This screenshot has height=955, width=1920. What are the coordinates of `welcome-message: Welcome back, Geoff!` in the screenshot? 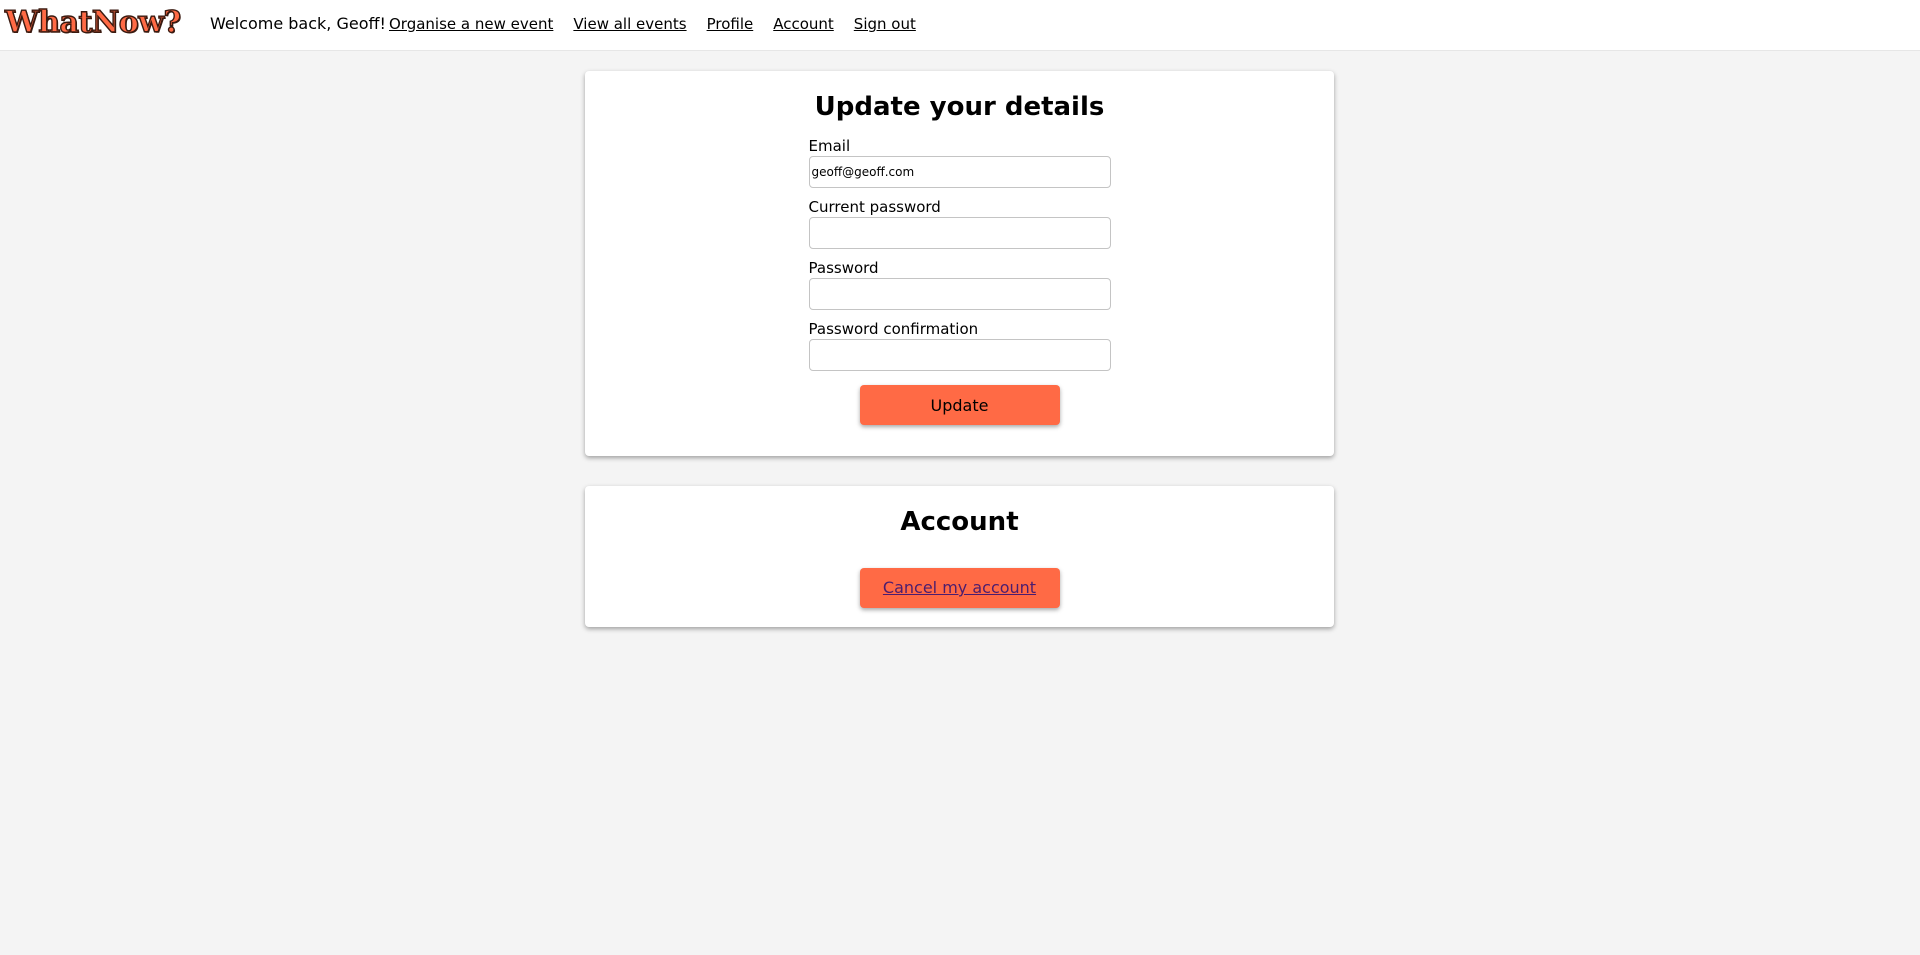 It's located at (298, 23).